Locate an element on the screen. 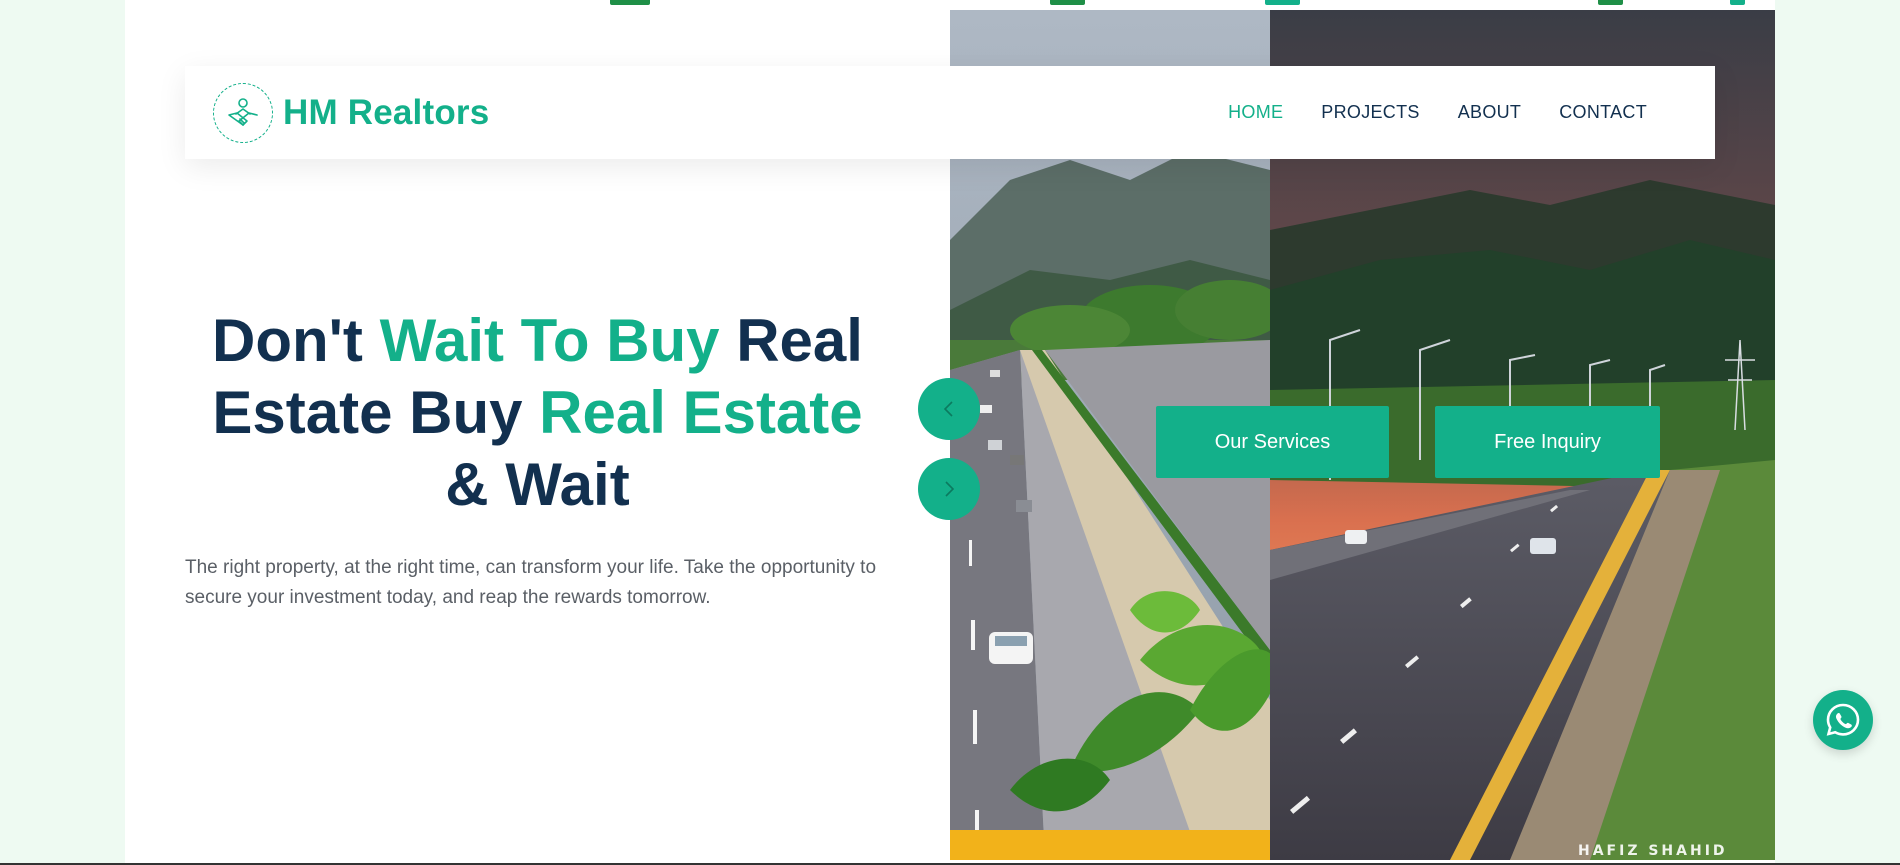 The height and width of the screenshot is (865, 1900). whatsapp-icon is located at coordinates (1843, 719).